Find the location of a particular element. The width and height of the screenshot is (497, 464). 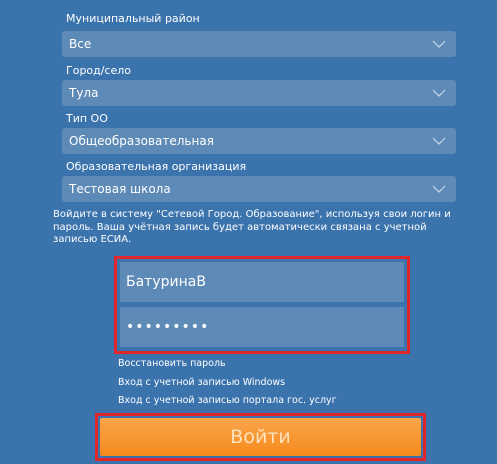

school-type-select: Общеобразовательная is located at coordinates (259, 141).